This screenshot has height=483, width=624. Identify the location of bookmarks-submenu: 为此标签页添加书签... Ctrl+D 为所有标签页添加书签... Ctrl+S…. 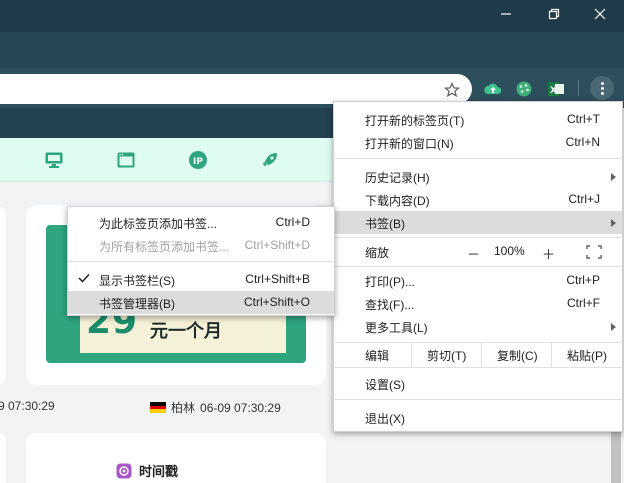
(201, 261).